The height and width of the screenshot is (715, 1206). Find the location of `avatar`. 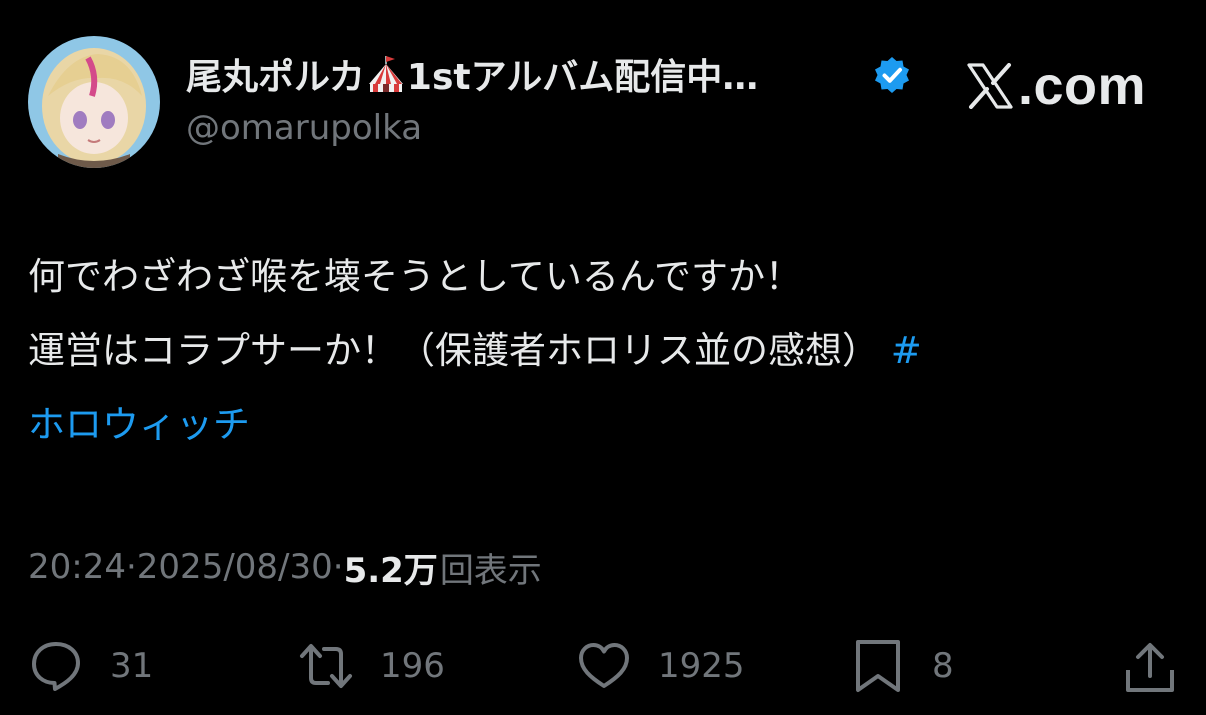

avatar is located at coordinates (94, 102).